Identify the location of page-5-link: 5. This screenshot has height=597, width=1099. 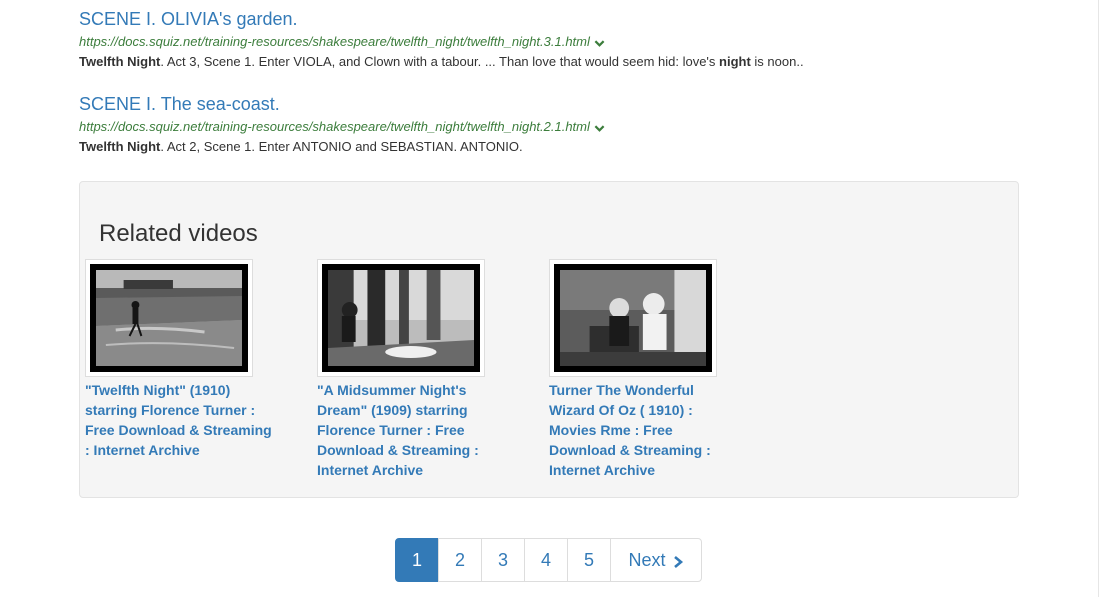
(589, 560).